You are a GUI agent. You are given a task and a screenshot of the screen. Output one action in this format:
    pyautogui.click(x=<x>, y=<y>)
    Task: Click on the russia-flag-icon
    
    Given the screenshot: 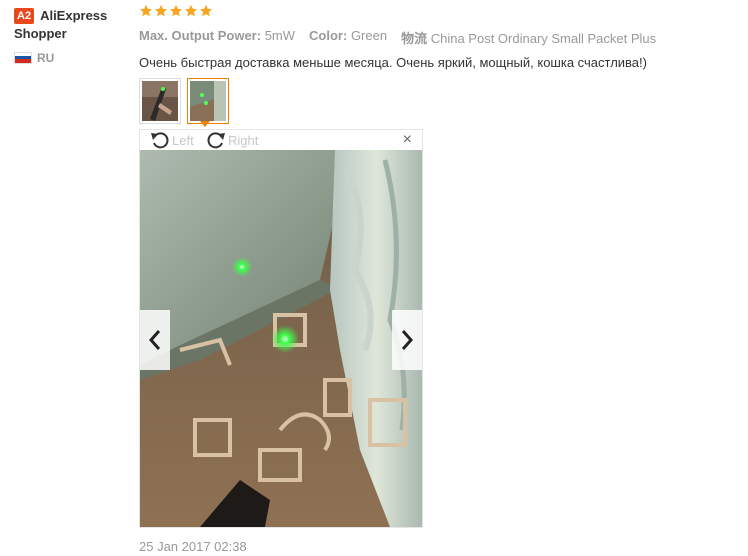 What is the action you would take?
    pyautogui.click(x=23, y=57)
    